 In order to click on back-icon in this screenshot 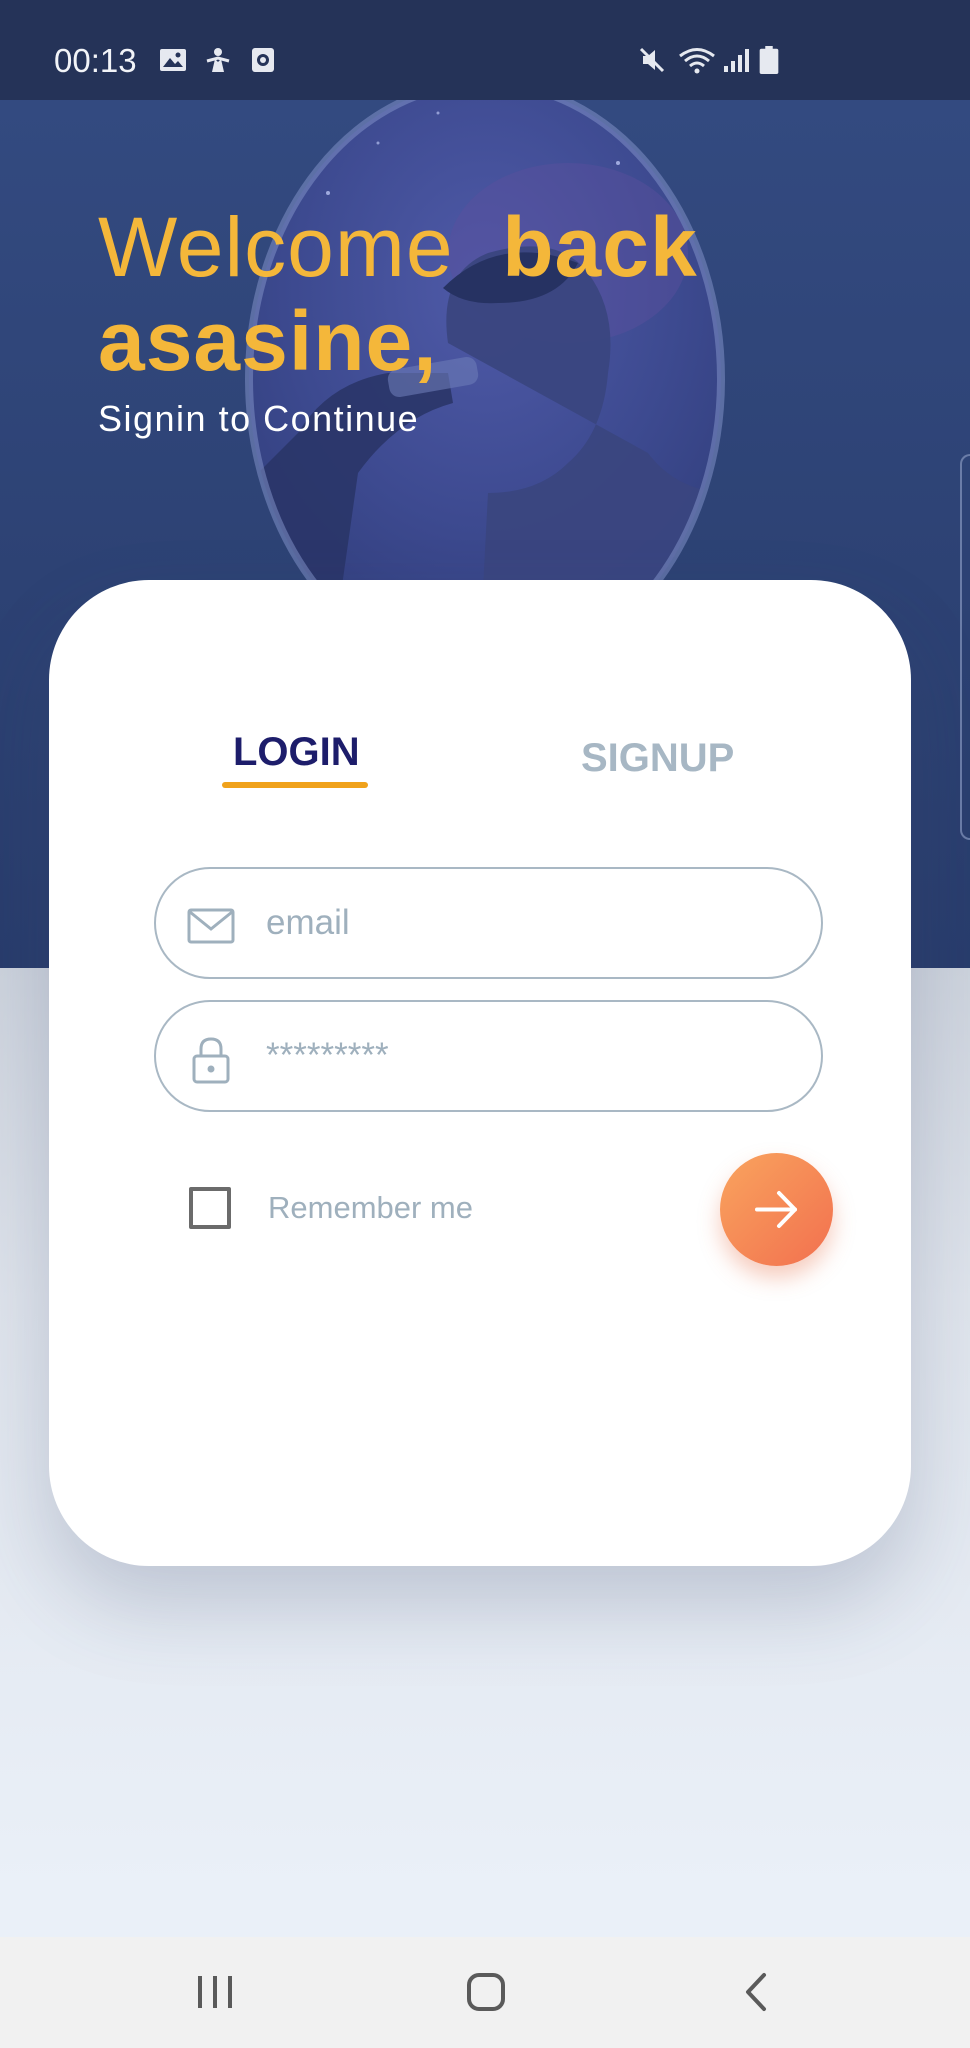, I will do `click(757, 1992)`.